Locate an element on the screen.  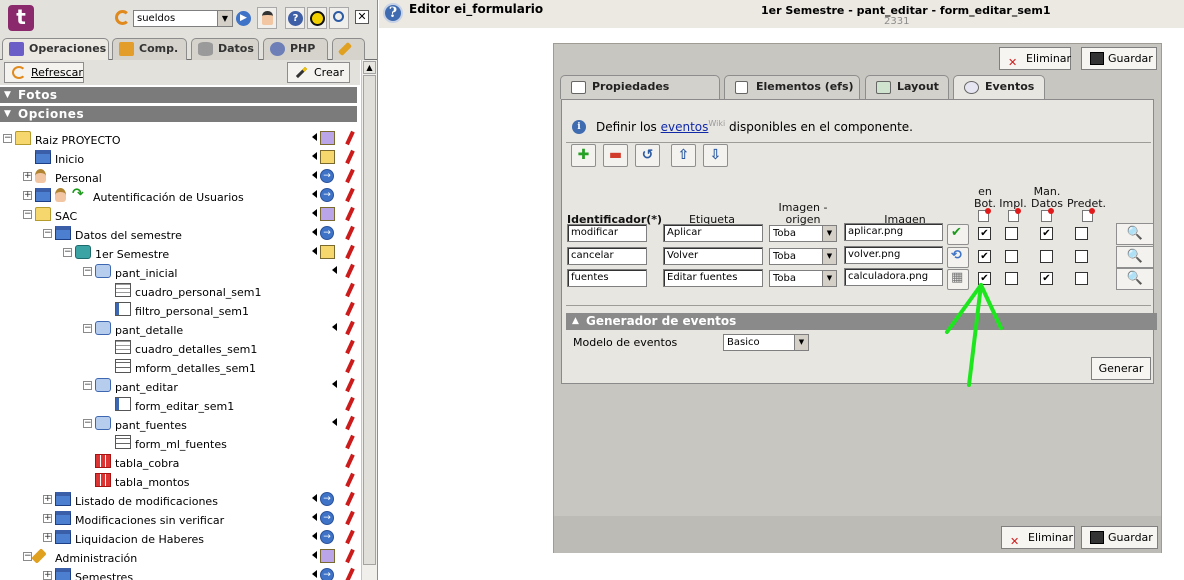
generator-section: ▲ Generador de eventos is located at coordinates (861, 321).